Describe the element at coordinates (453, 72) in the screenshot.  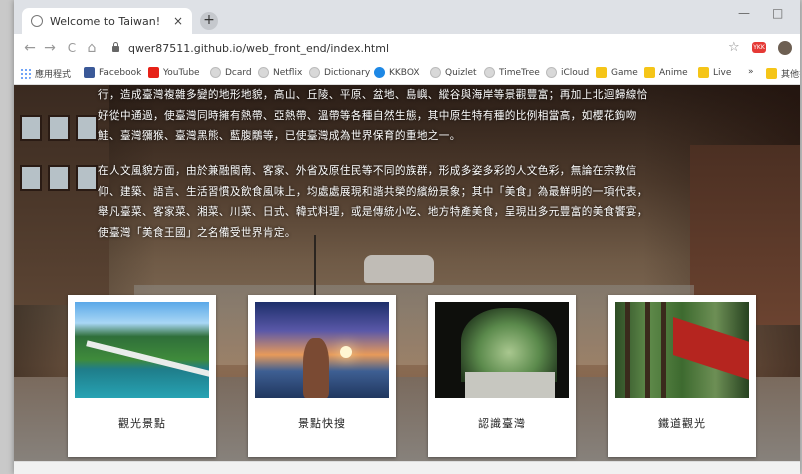
I see `bookmark-quizlet: Quizlet` at that location.